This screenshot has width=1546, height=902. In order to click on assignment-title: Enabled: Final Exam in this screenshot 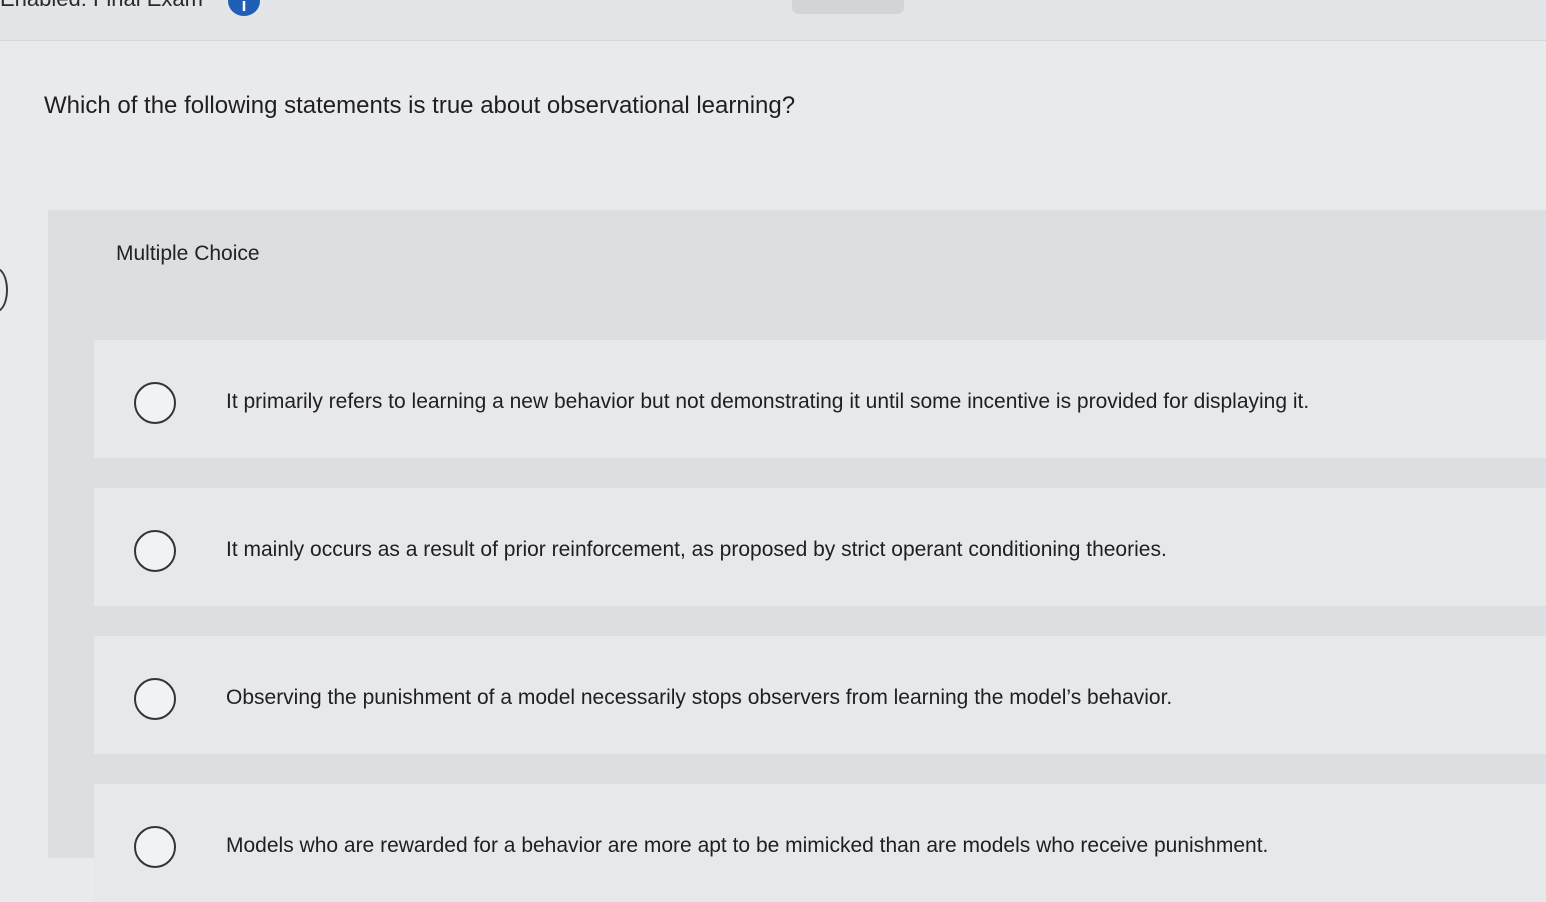, I will do `click(101, 6)`.